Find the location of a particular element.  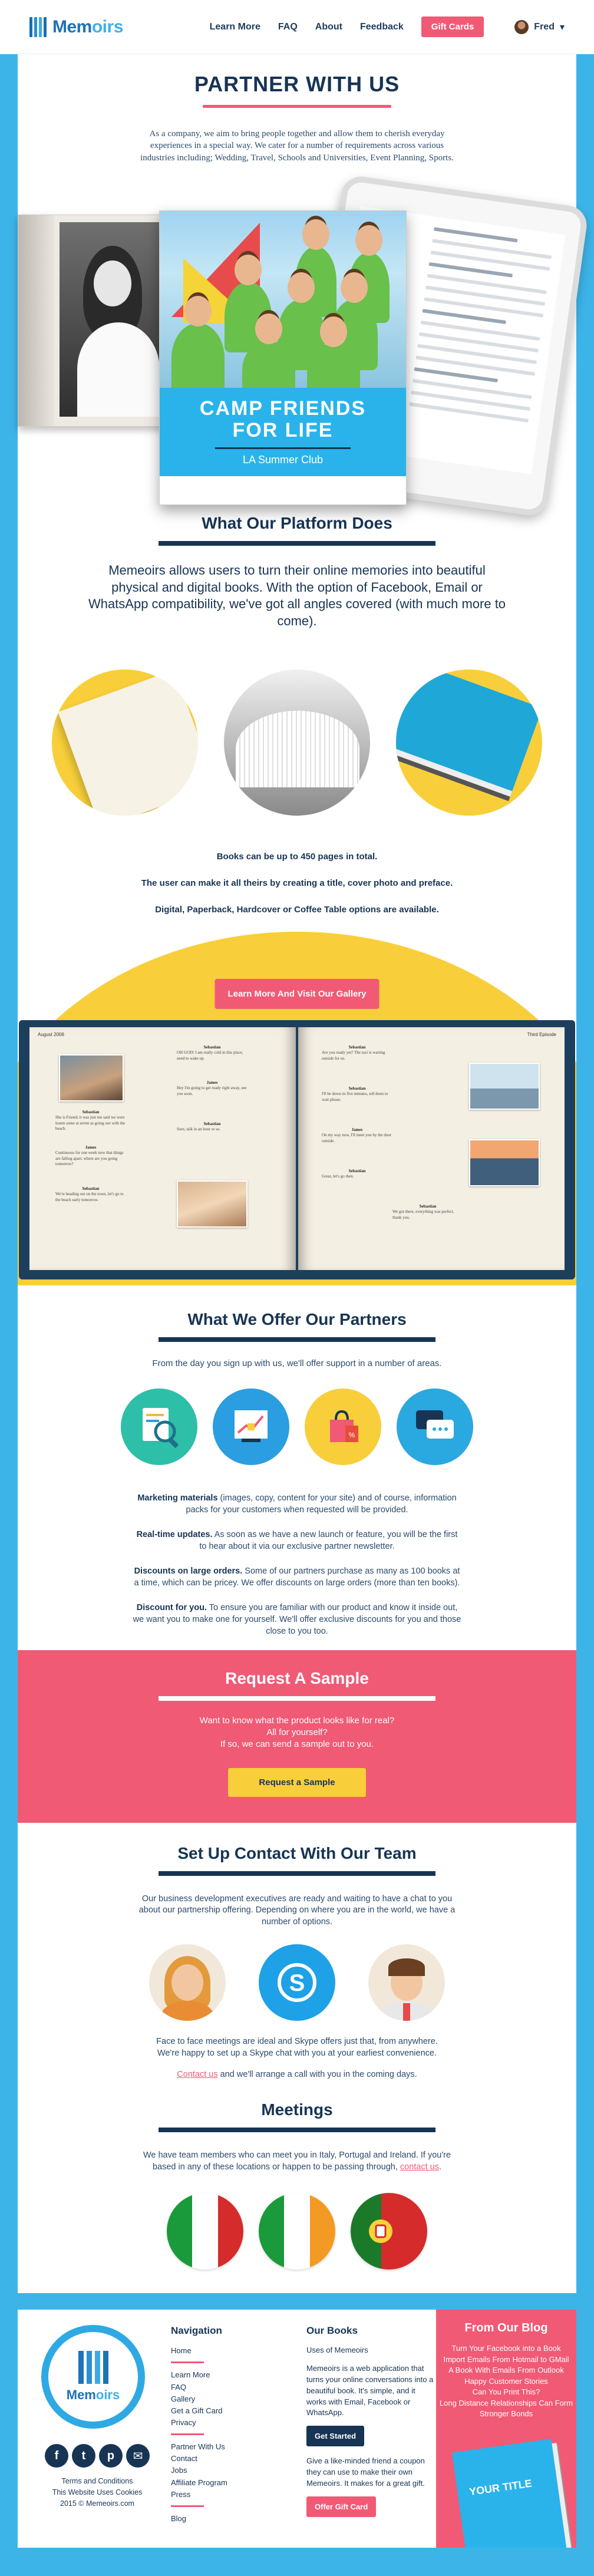

footer-link: Home is located at coordinates (233, 2351).